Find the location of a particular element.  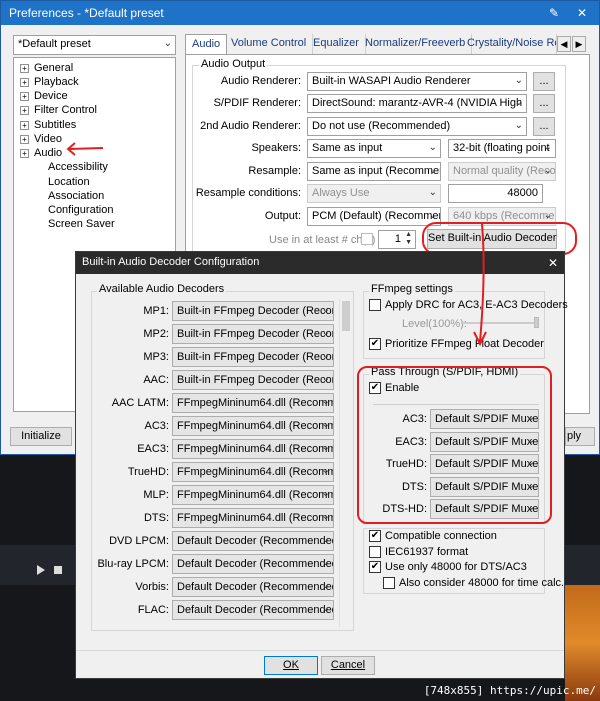

channel-spin-input: 1 ▲ ▼ is located at coordinates (397, 239).